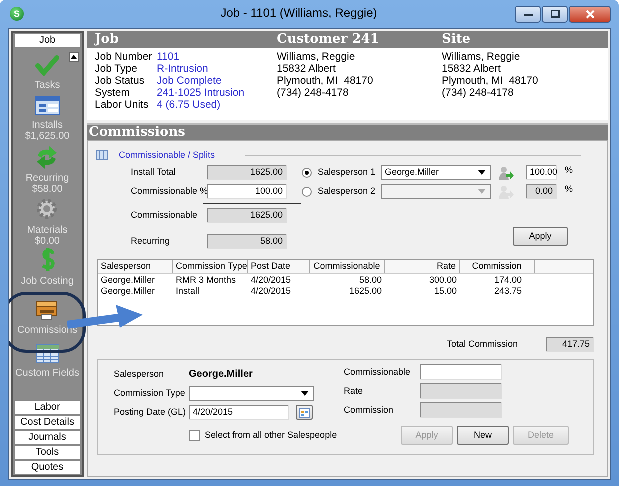 The image size is (619, 486). What do you see at coordinates (120, 81) in the screenshot?
I see `field-label: Job Status` at bounding box center [120, 81].